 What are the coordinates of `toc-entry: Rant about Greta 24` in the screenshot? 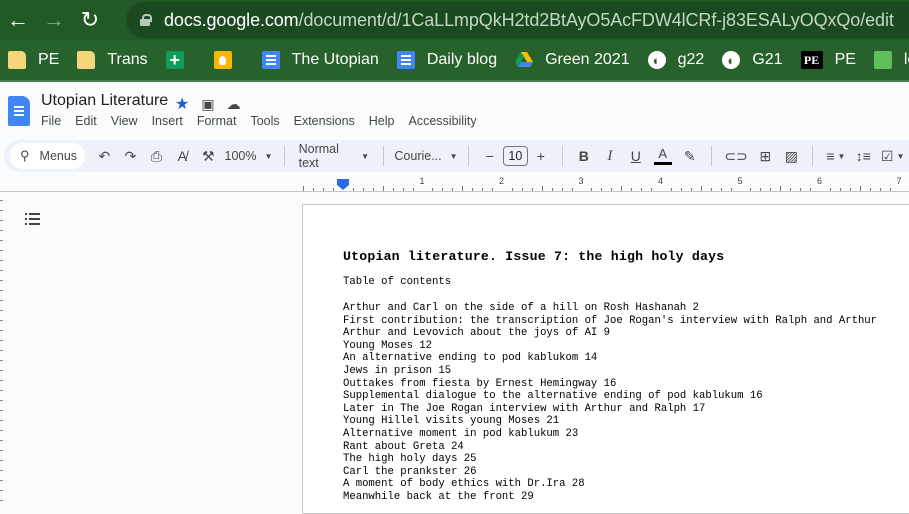 It's located at (610, 447).